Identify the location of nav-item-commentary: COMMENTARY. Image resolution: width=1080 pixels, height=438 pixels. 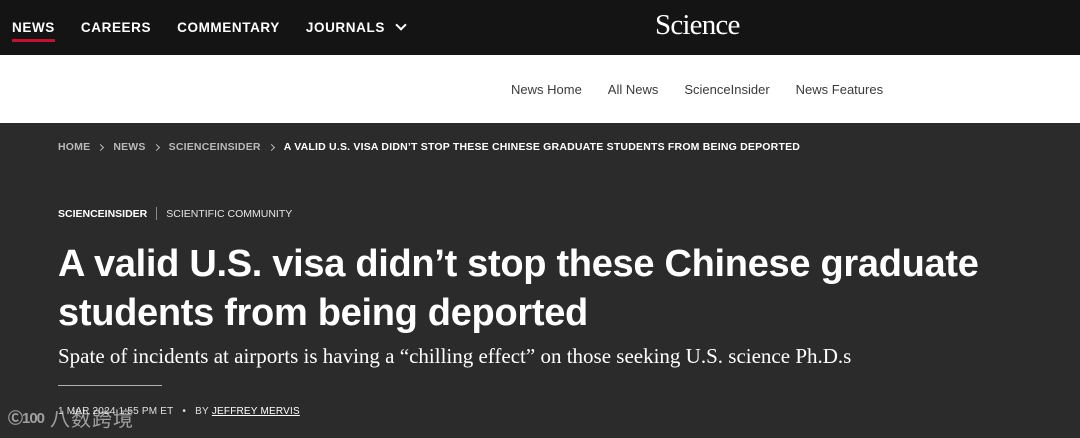
(228, 27).